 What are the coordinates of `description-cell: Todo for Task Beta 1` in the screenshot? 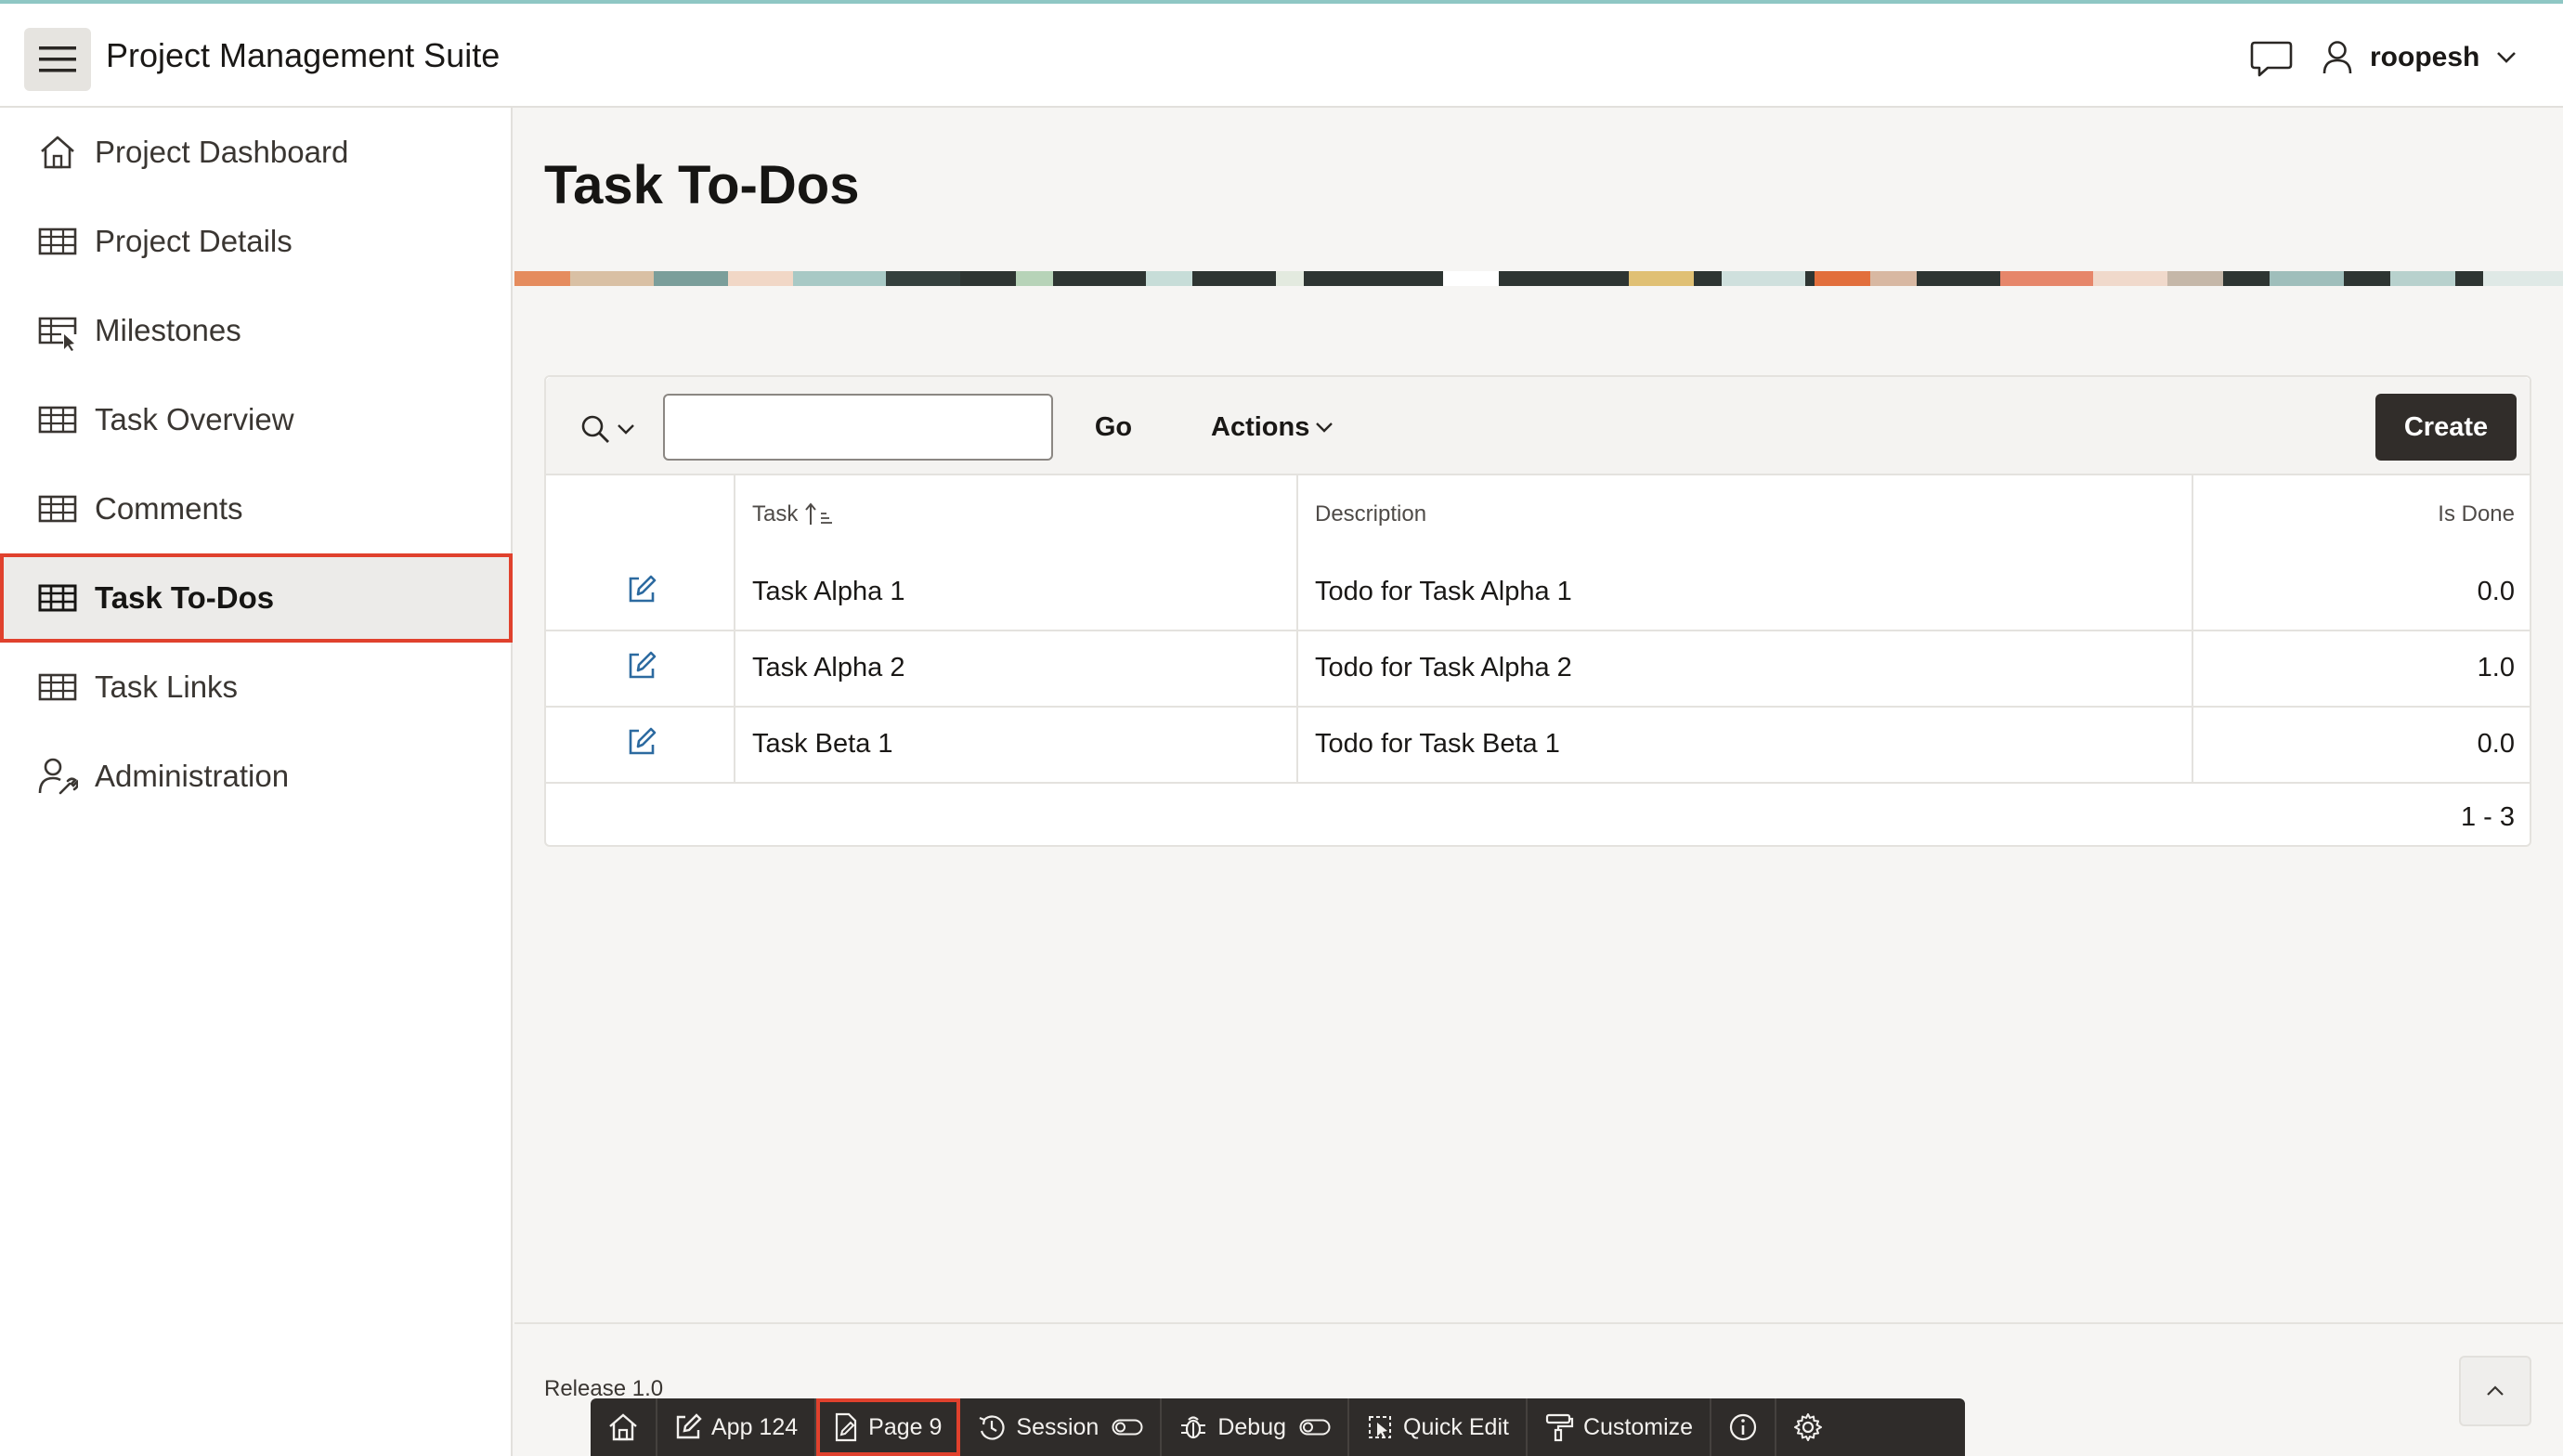 It's located at (1437, 744).